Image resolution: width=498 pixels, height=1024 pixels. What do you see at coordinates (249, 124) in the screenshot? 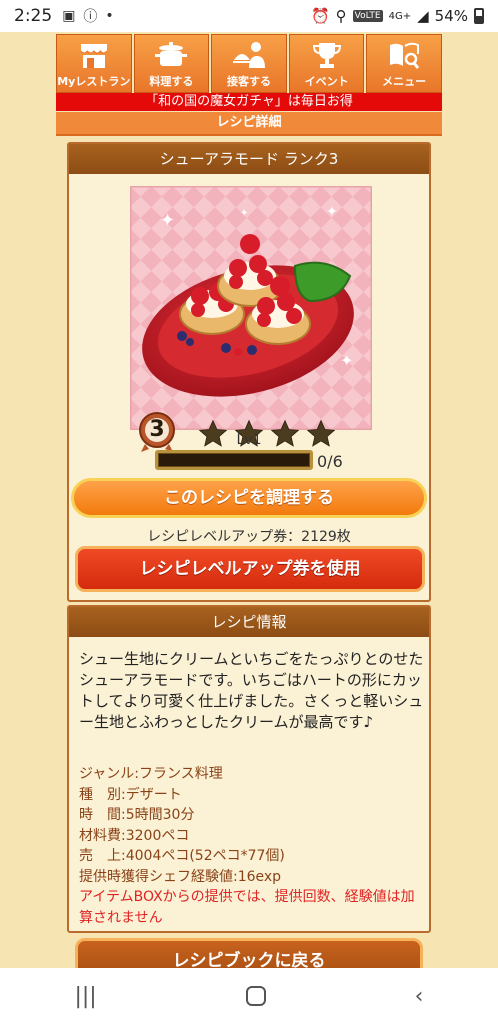
I see `page-title: レシピ詳細` at bounding box center [249, 124].